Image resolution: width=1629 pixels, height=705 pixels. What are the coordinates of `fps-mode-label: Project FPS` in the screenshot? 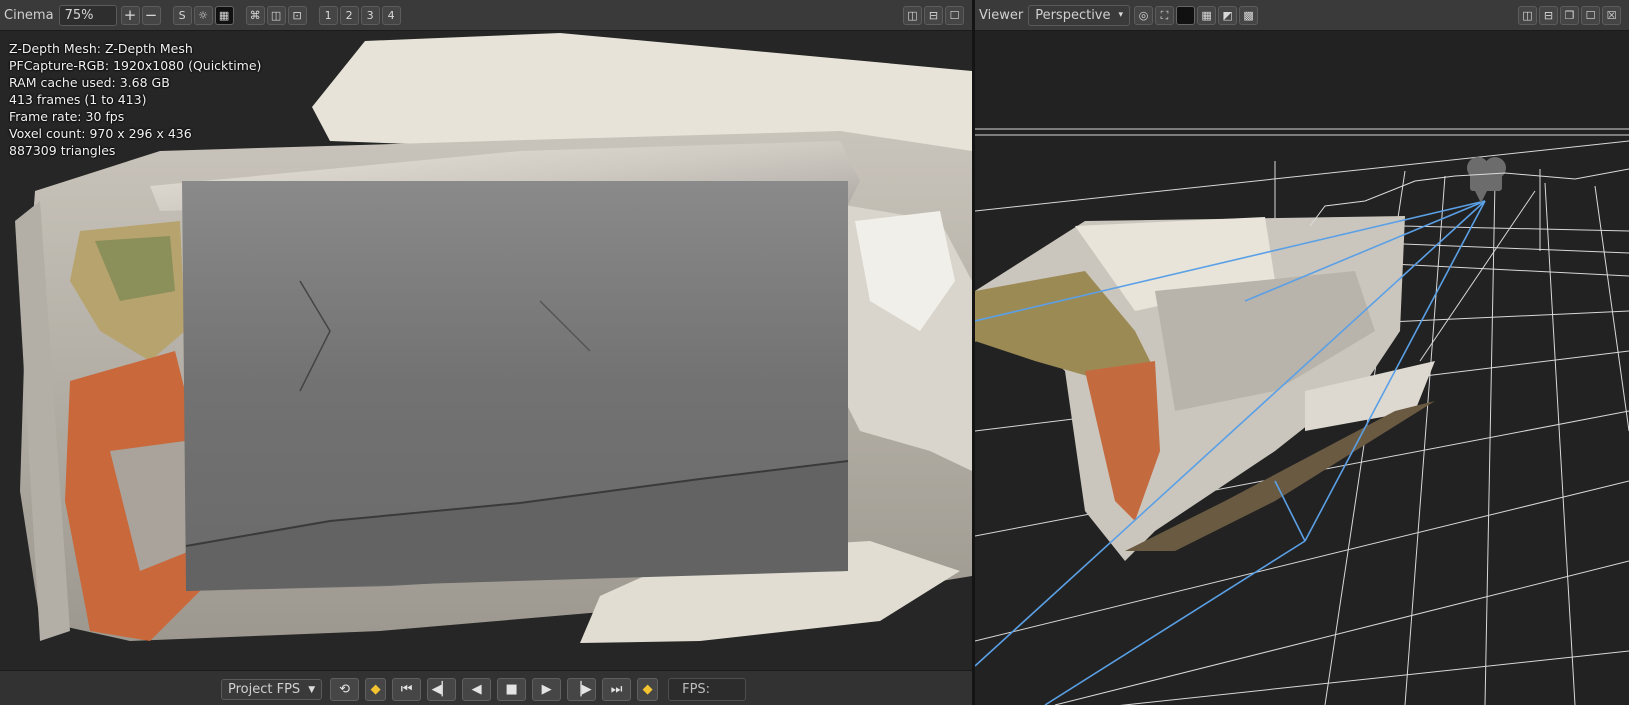 It's located at (264, 689).